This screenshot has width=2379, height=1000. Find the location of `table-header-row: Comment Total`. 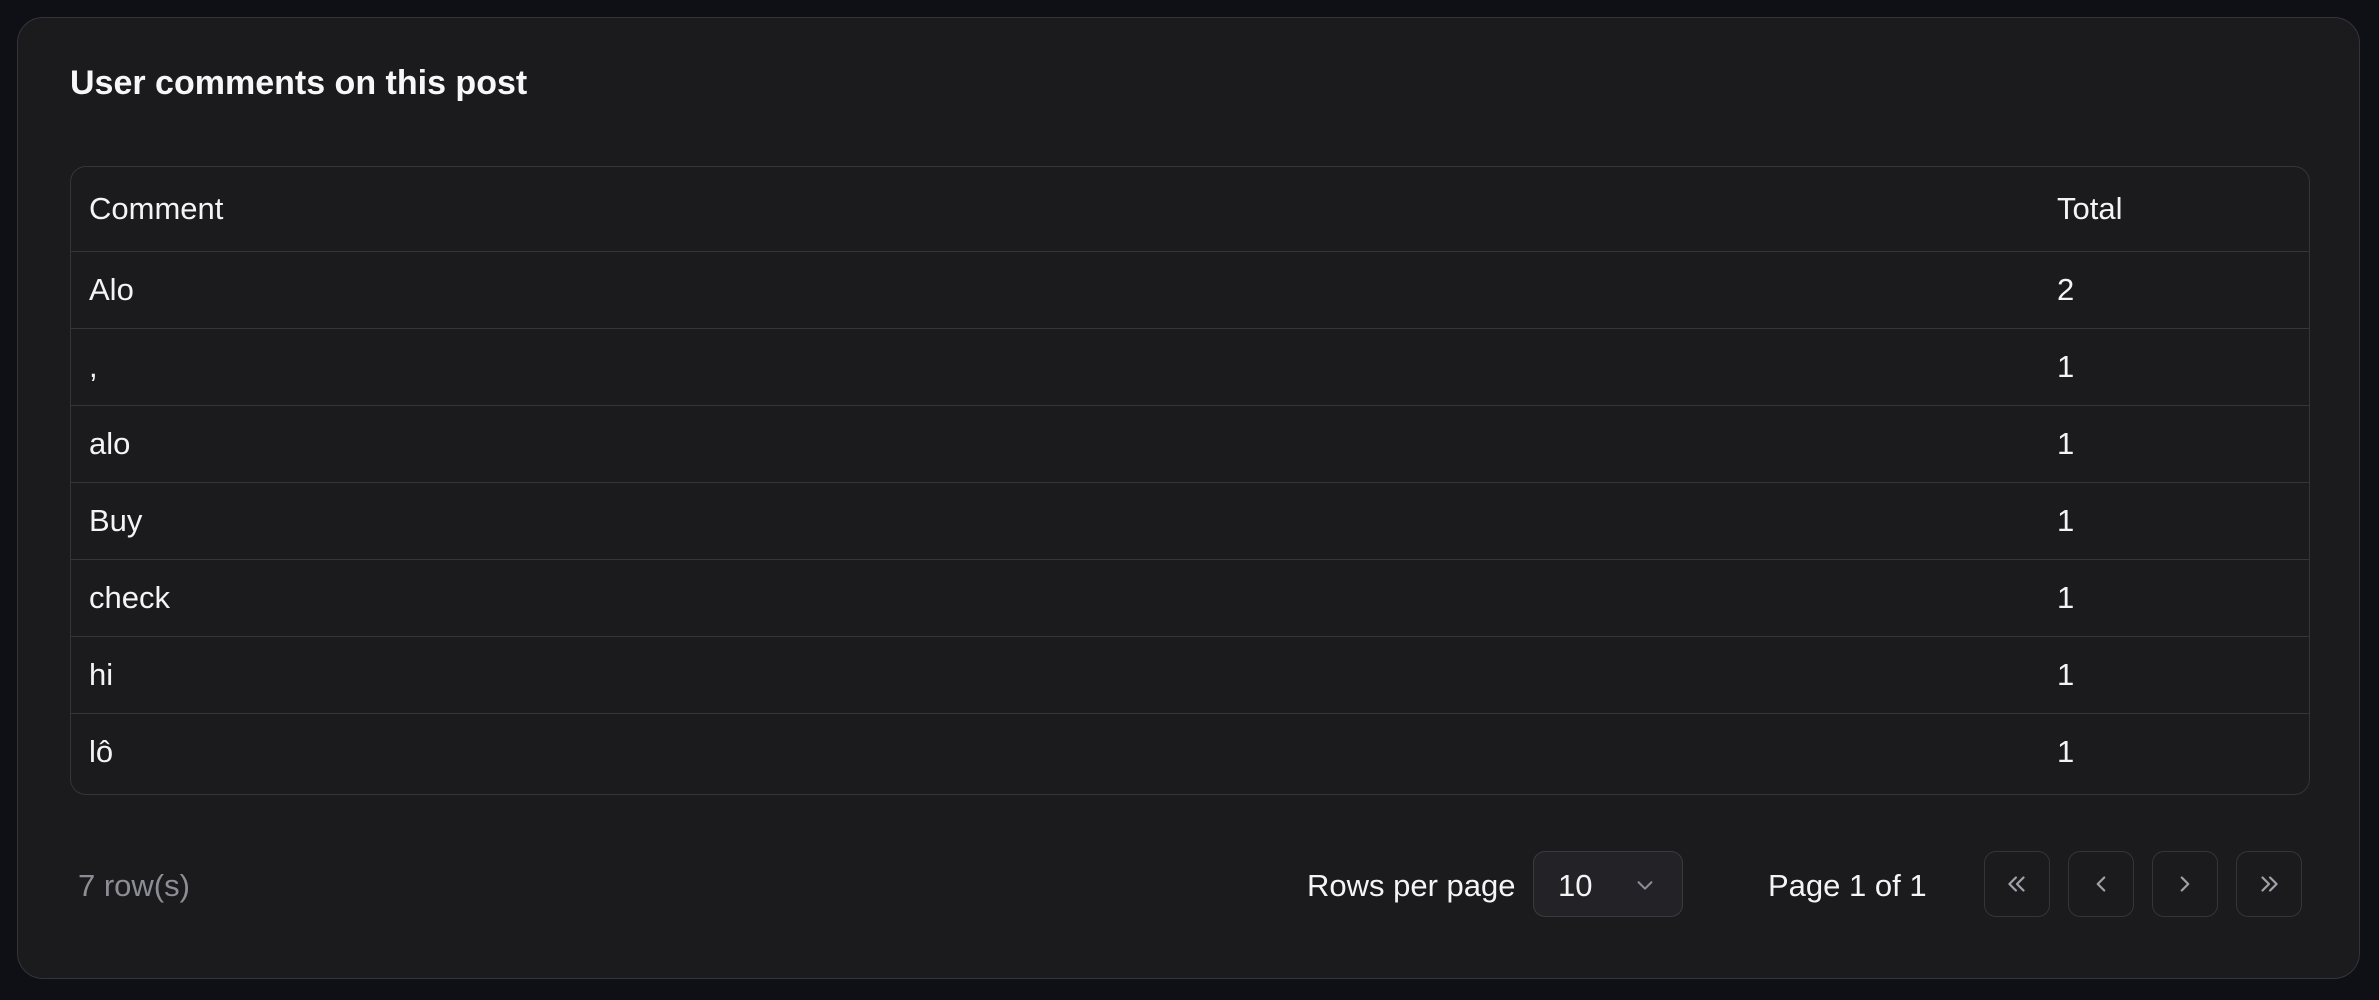

table-header-row: Comment Total is located at coordinates (1190, 209).